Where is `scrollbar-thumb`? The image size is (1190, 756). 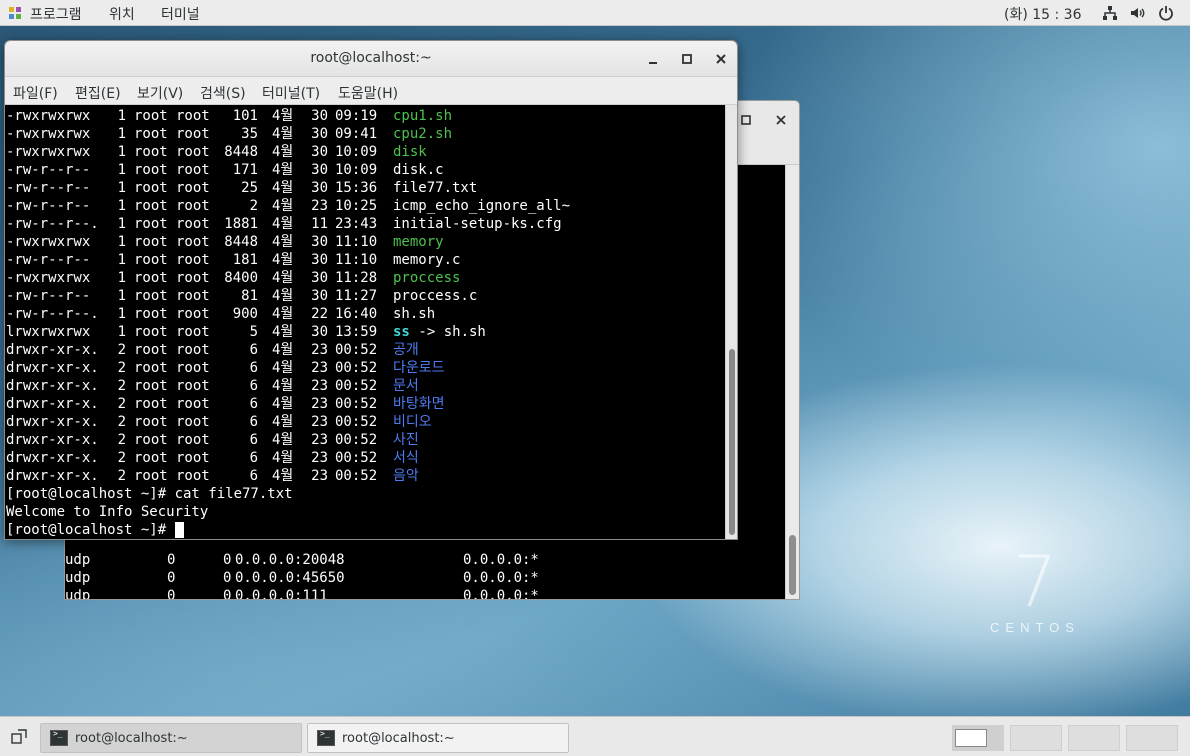 scrollbar-thumb is located at coordinates (732, 442).